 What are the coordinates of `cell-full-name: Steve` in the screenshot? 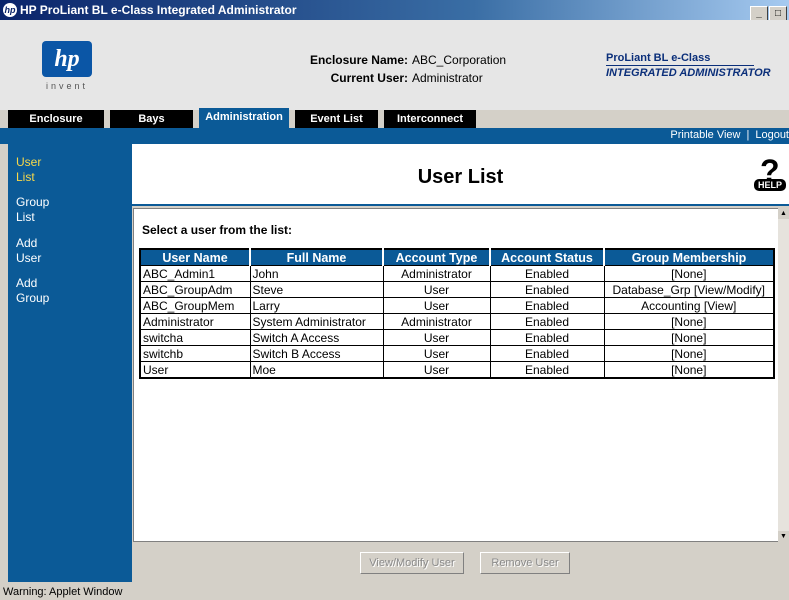 It's located at (316, 289).